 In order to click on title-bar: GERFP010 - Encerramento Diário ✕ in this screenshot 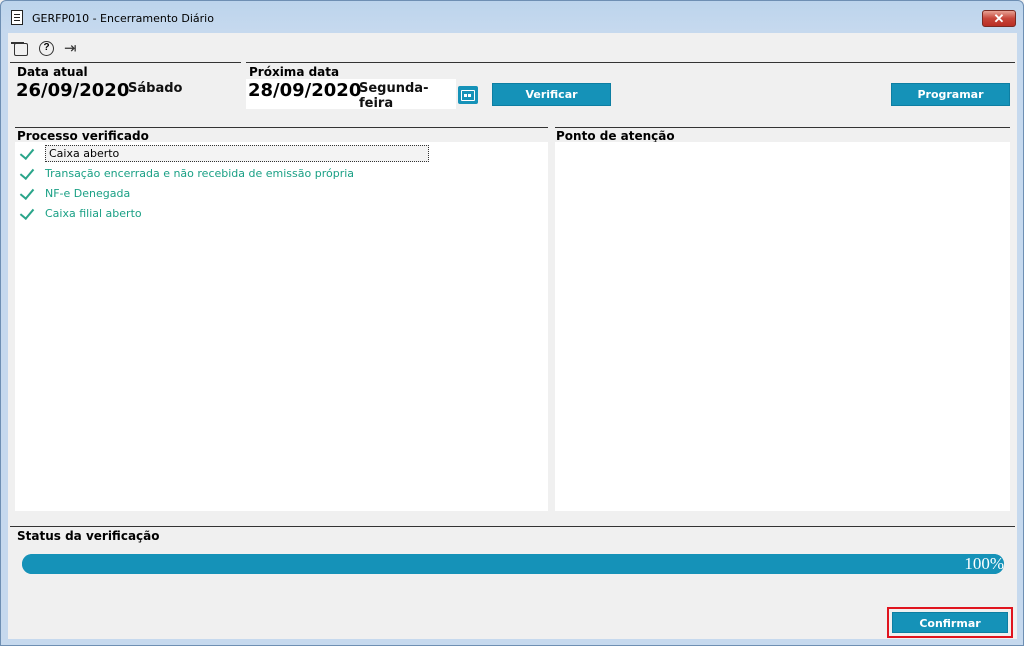, I will do `click(512, 17)`.